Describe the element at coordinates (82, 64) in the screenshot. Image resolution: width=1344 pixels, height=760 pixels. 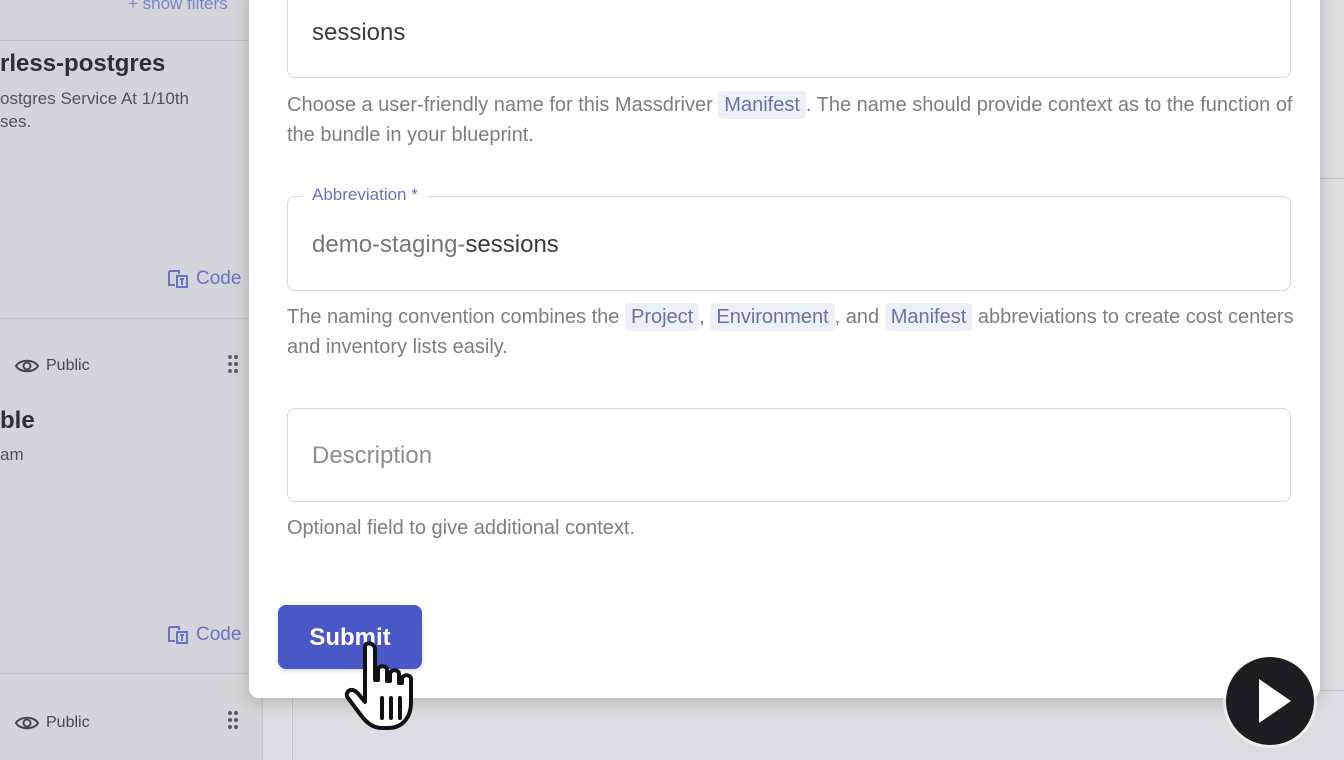
I see `bundle-card-title: rless-postgres` at that location.